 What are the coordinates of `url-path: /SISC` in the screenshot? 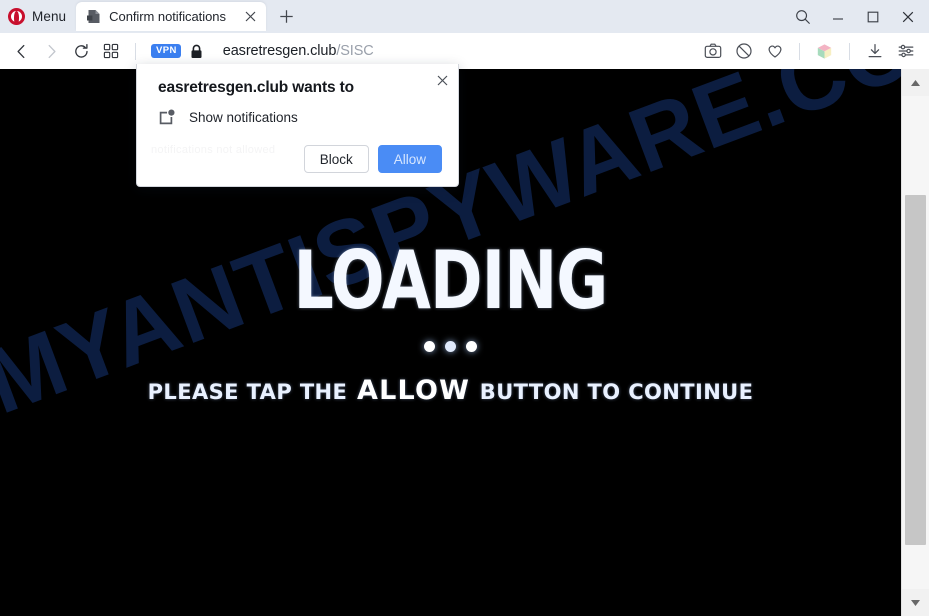 It's located at (355, 51).